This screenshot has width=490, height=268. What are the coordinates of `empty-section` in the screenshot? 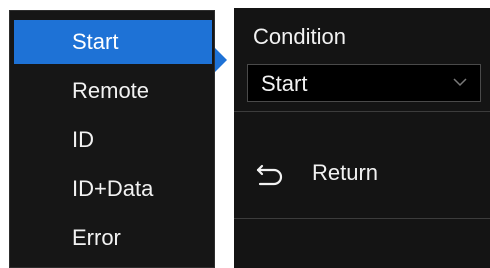 It's located at (362, 243).